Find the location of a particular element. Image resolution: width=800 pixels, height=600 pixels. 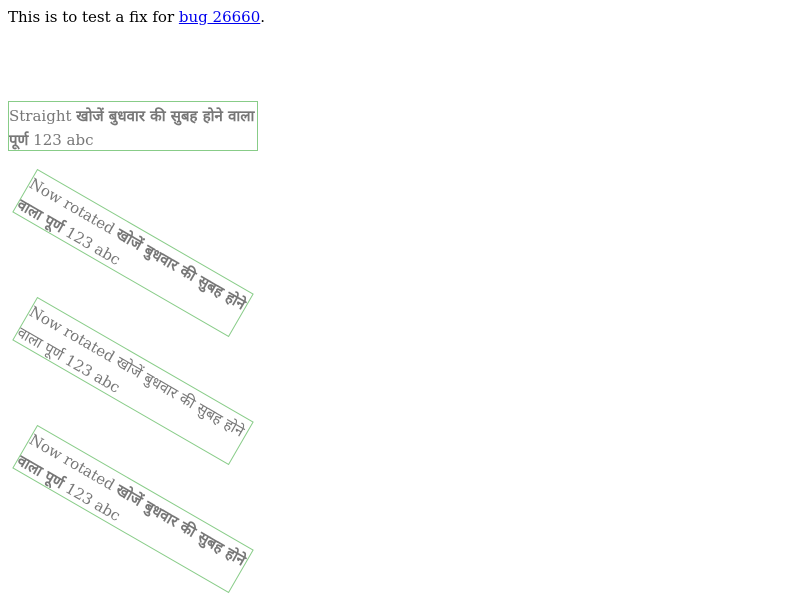

intro-prefix: This is to test a fix for is located at coordinates (93, 17).